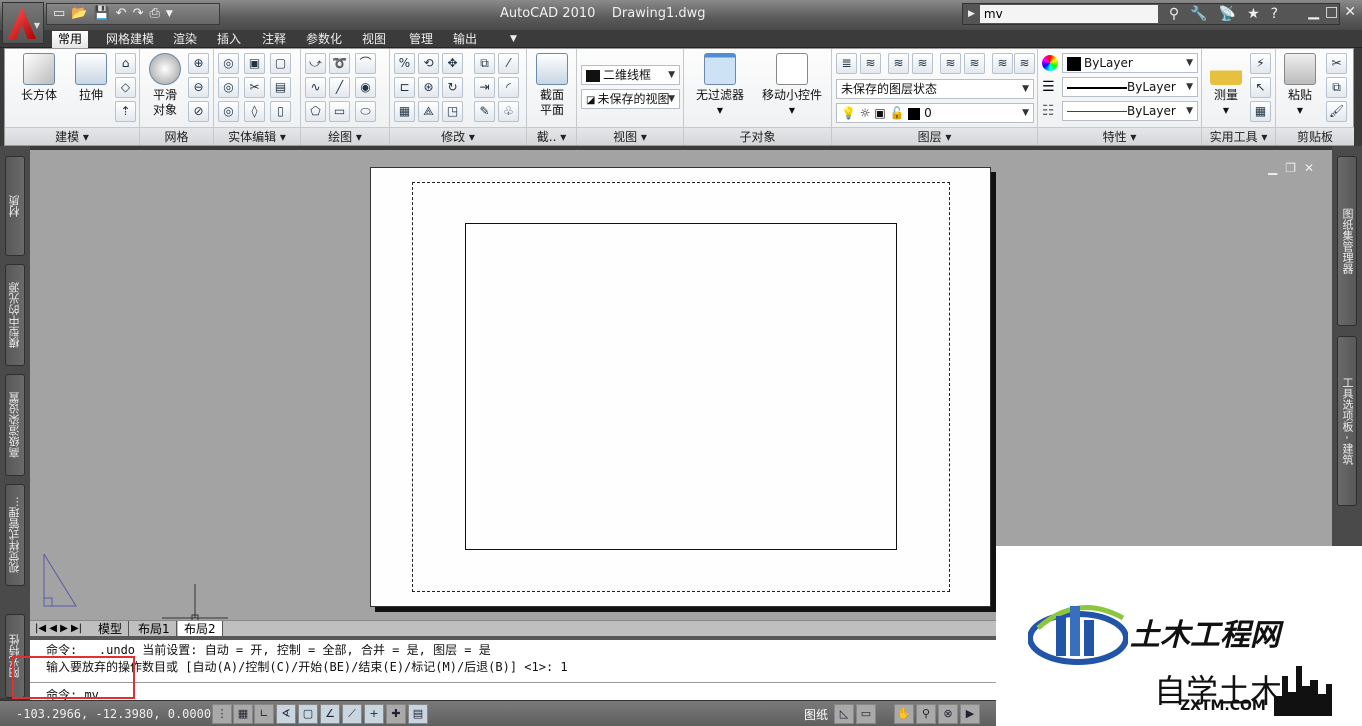 This screenshot has width=1362, height=726. Describe the element at coordinates (950, 63) in the screenshot. I see `layer-previous-icon: ≋` at that location.